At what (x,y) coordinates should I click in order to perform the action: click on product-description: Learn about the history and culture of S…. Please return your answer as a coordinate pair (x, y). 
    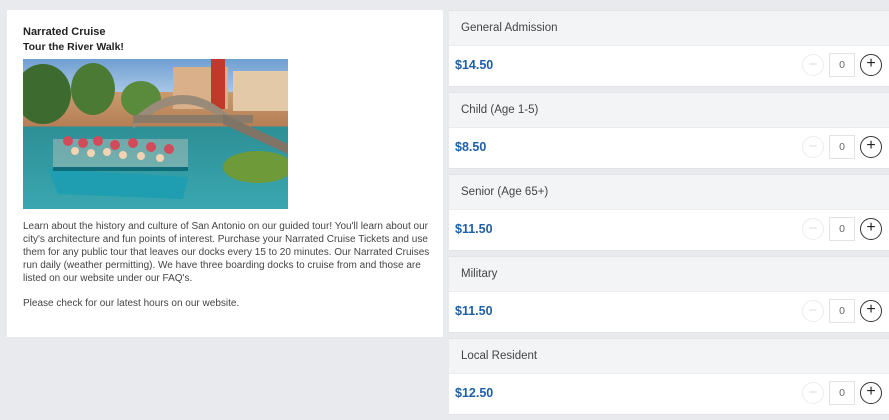
    Looking at the image, I should click on (226, 252).